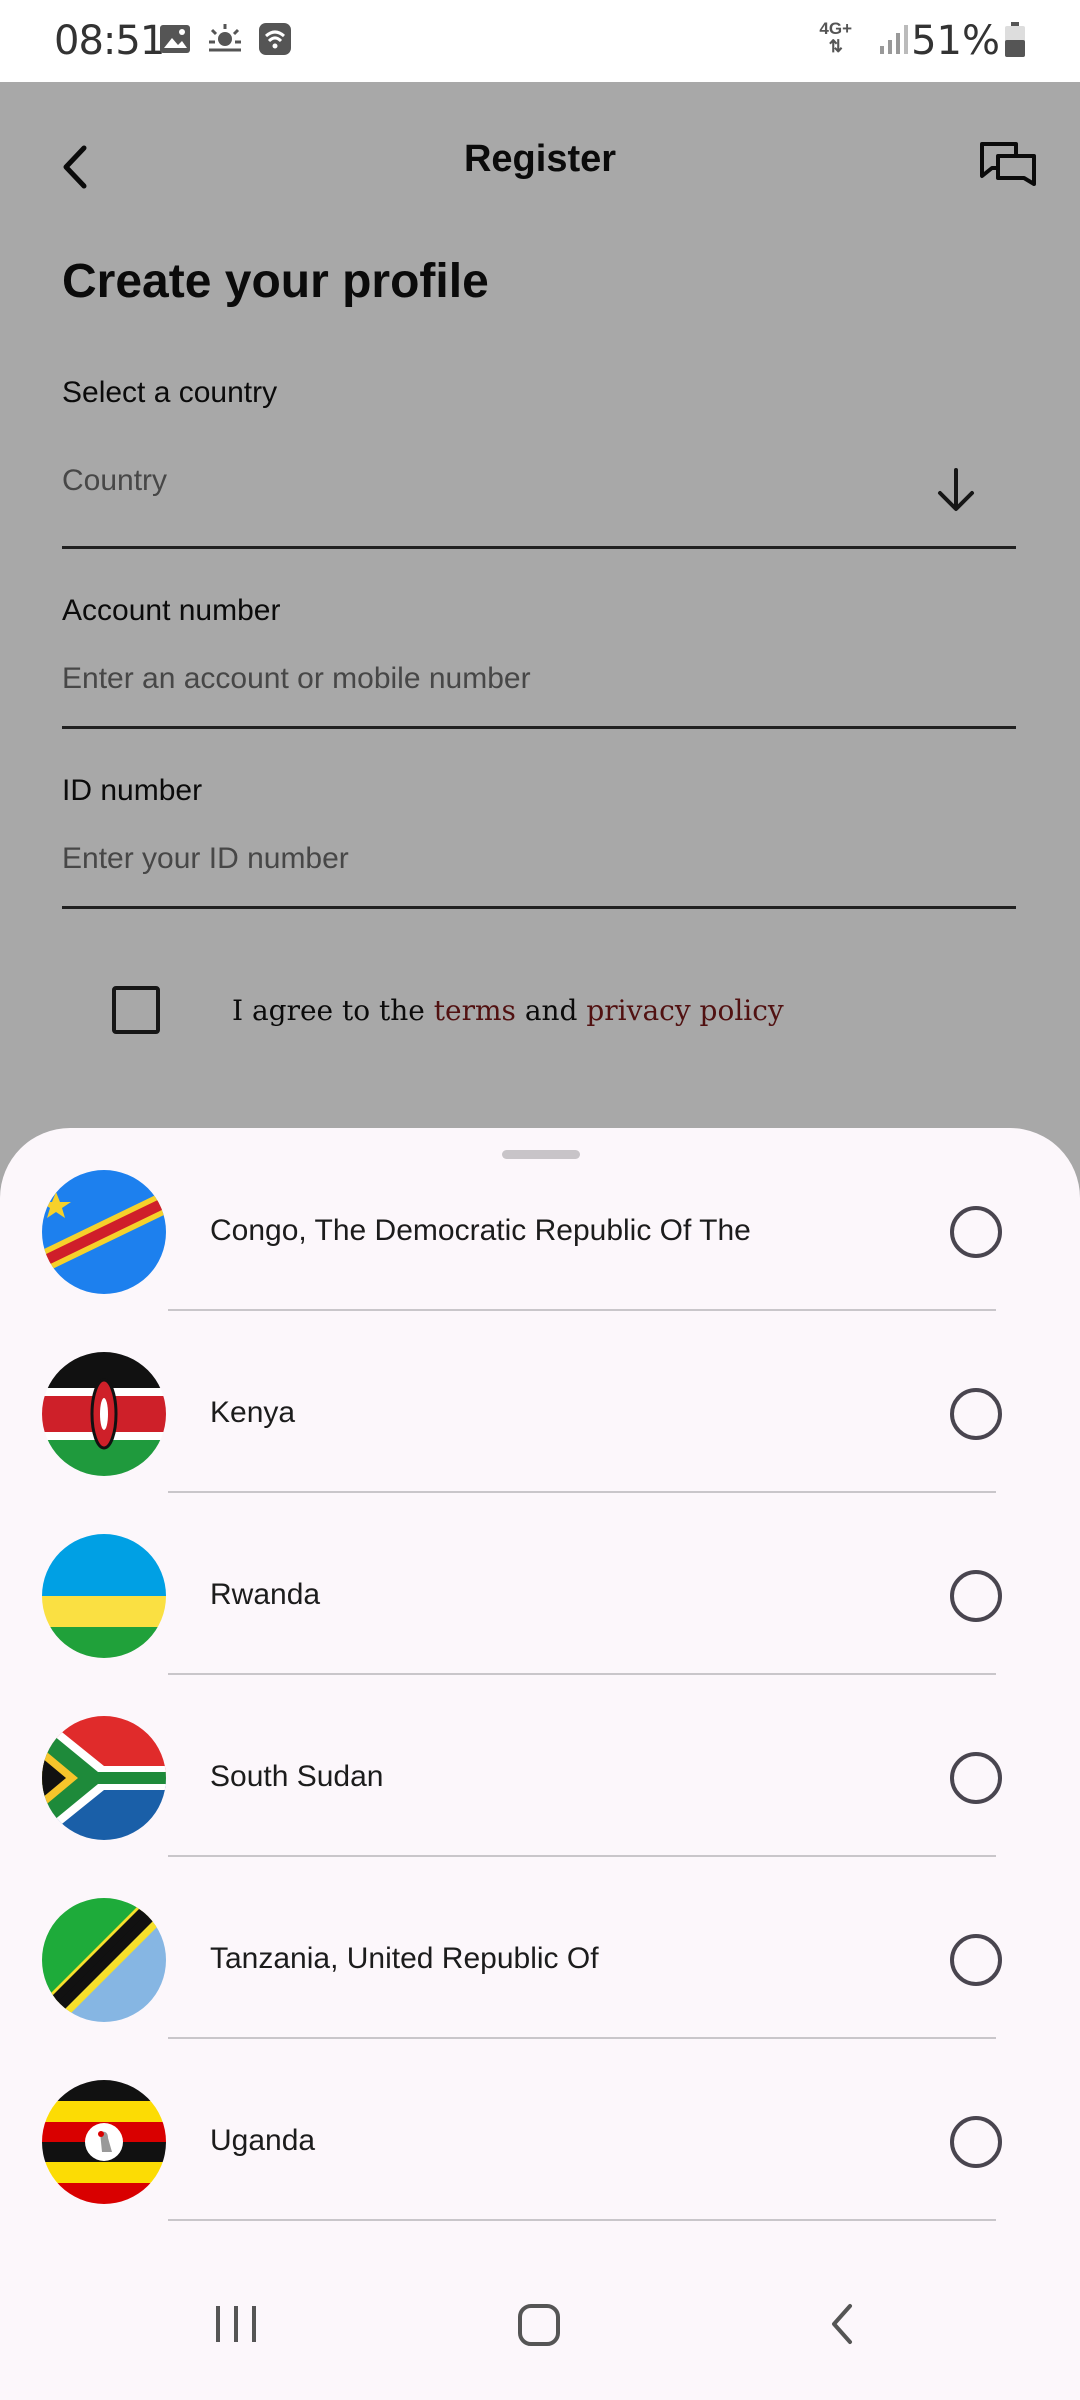  I want to click on country-name: South Sudan, so click(297, 1776).